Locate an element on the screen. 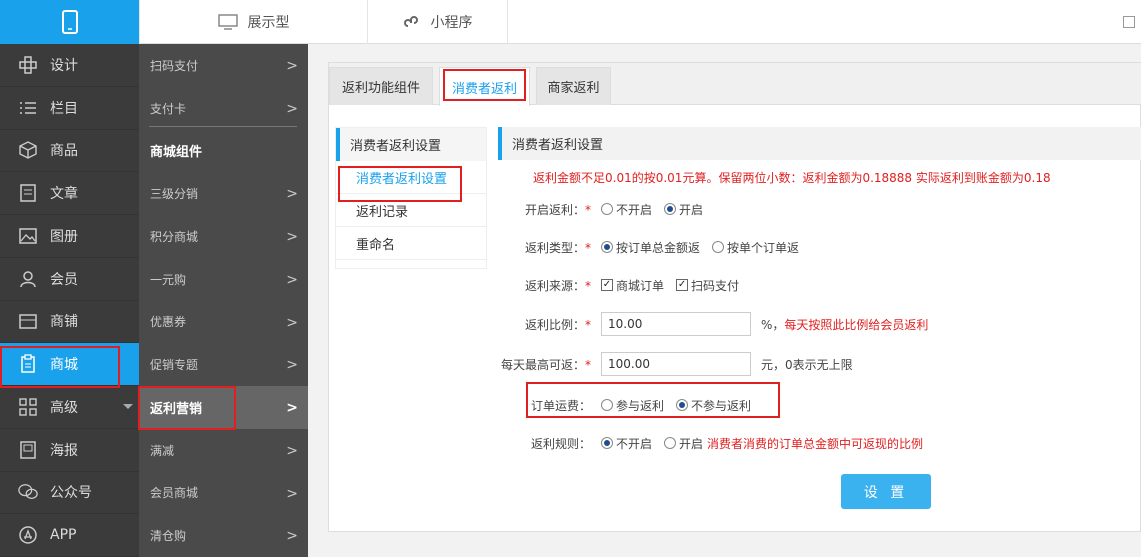  mobile-phone-icon is located at coordinates (69, 22).